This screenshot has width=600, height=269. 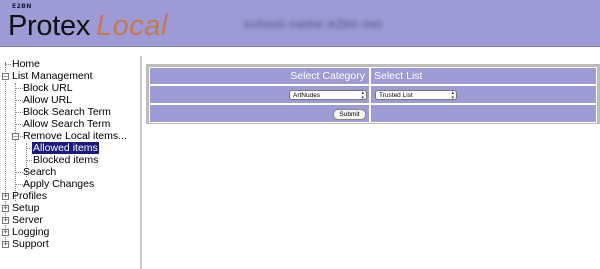 What do you see at coordinates (65, 148) in the screenshot?
I see `nav-allowed-items: Allowed items` at bounding box center [65, 148].